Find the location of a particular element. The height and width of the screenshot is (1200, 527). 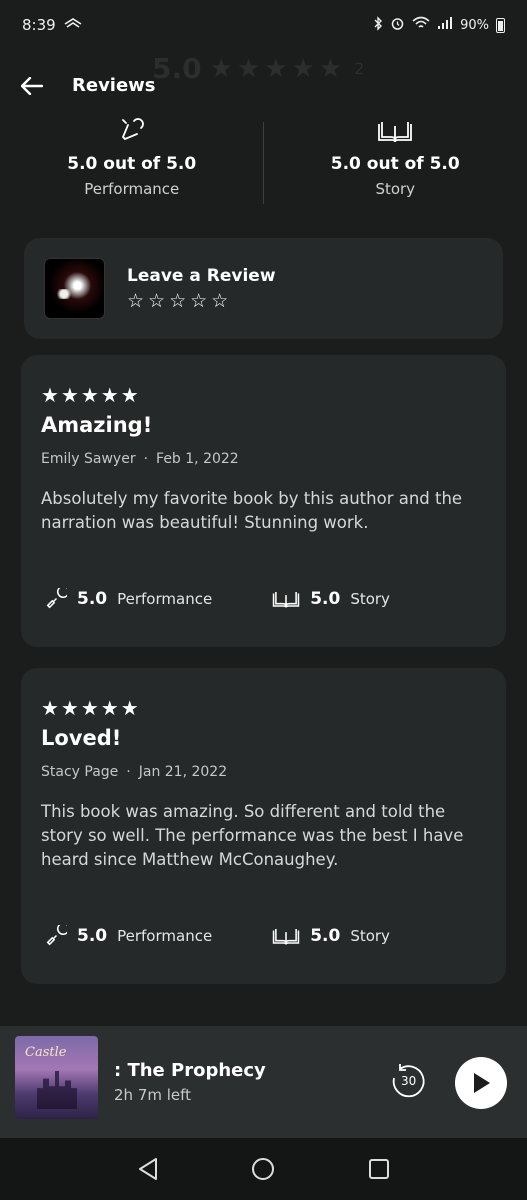

arrow-left-icon is located at coordinates (32, 86).